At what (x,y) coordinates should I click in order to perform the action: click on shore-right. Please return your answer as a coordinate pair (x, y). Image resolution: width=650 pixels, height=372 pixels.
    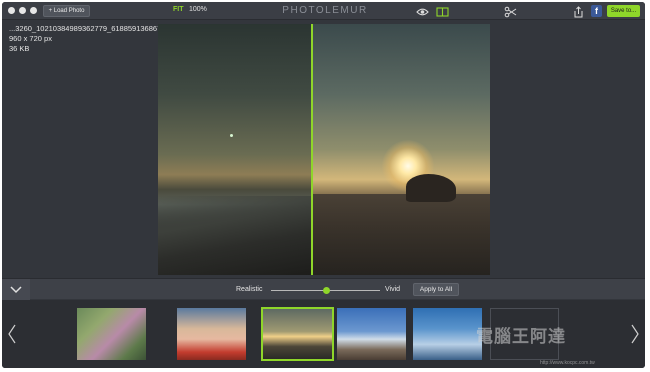
    Looking at the image, I should click on (400, 234).